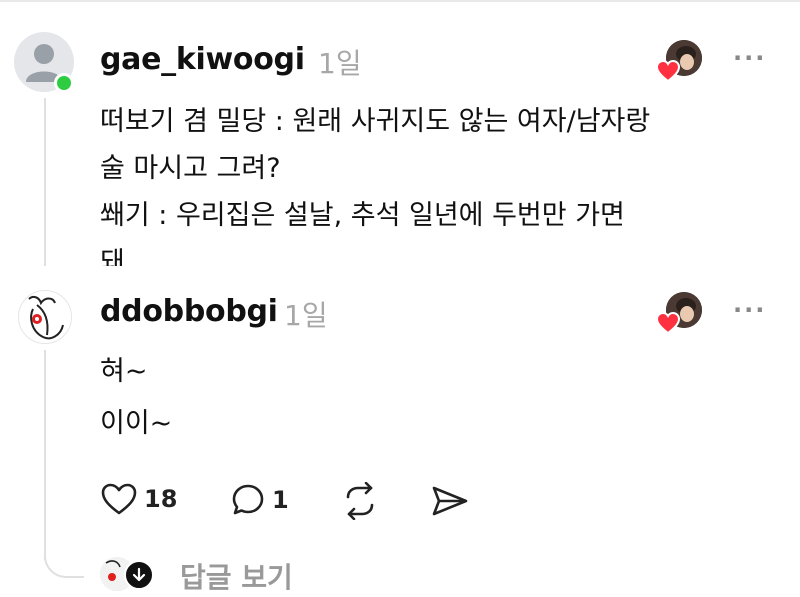 Image resolution: width=800 pixels, height=597 pixels. Describe the element at coordinates (190, 168) in the screenshot. I see `comment-line: 술 마시고 그려?` at that location.